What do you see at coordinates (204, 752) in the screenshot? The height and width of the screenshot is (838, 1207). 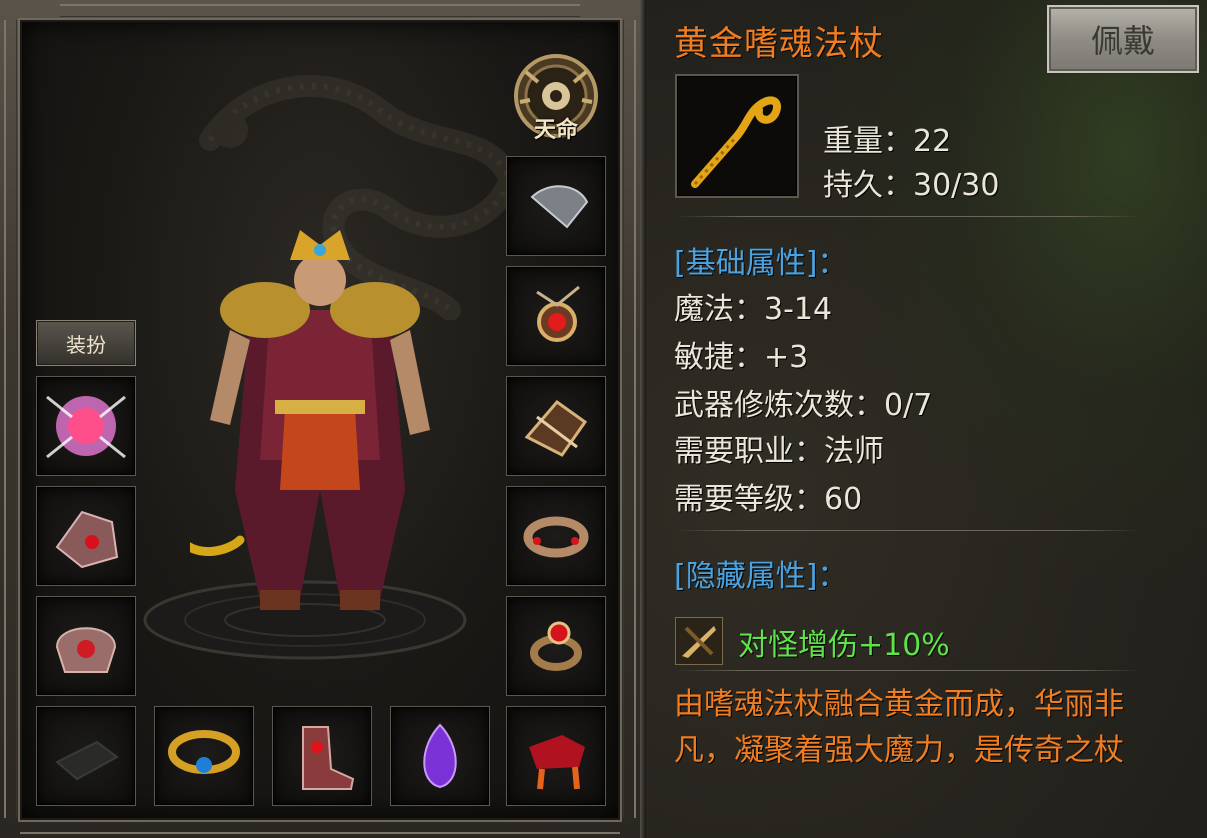 I see `gold-belt-icon` at bounding box center [204, 752].